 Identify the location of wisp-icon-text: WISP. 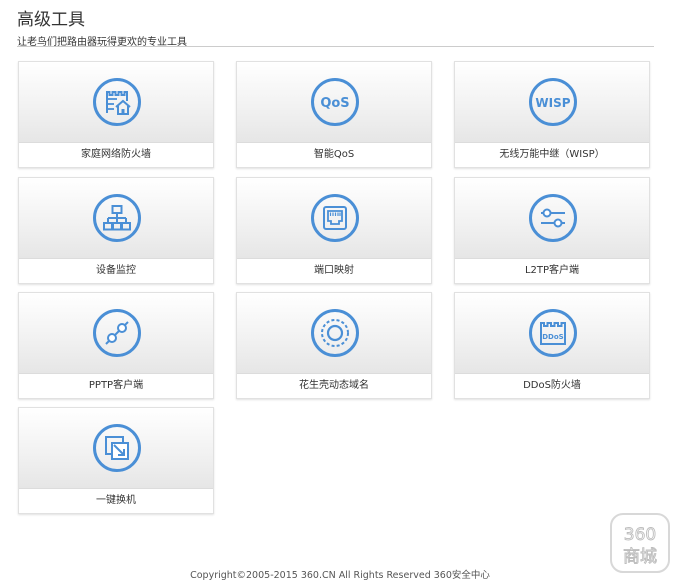
(552, 103).